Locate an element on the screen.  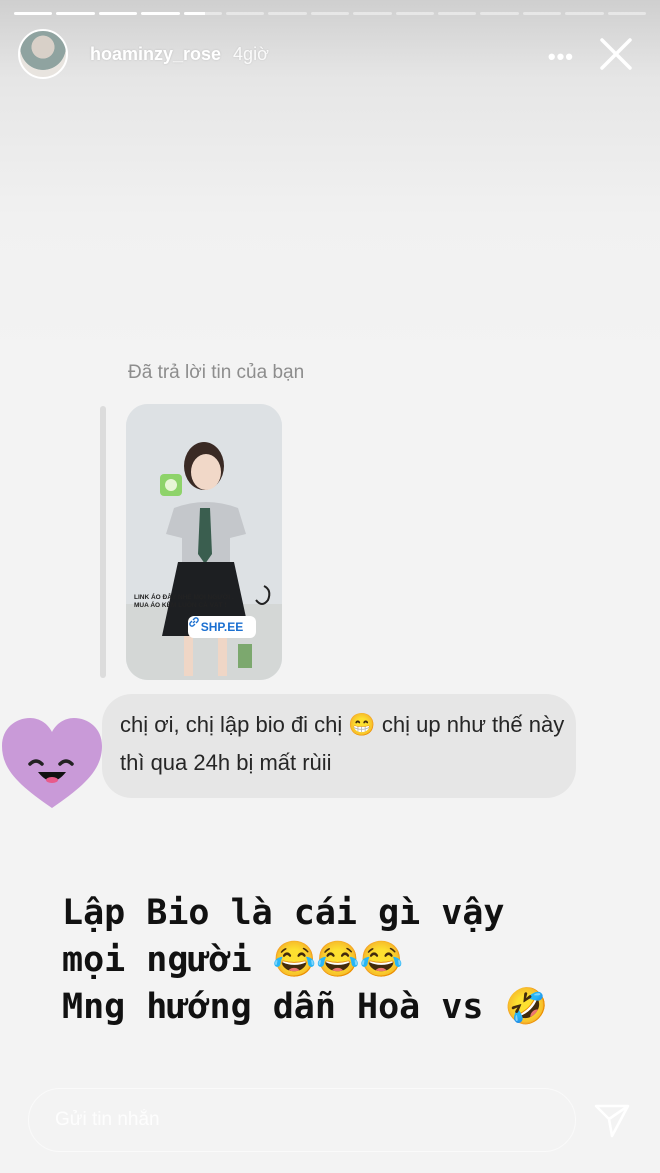
caption-line-3: Mng hướng dẫn Hoà vs 🤣 is located at coordinates (305, 1007).